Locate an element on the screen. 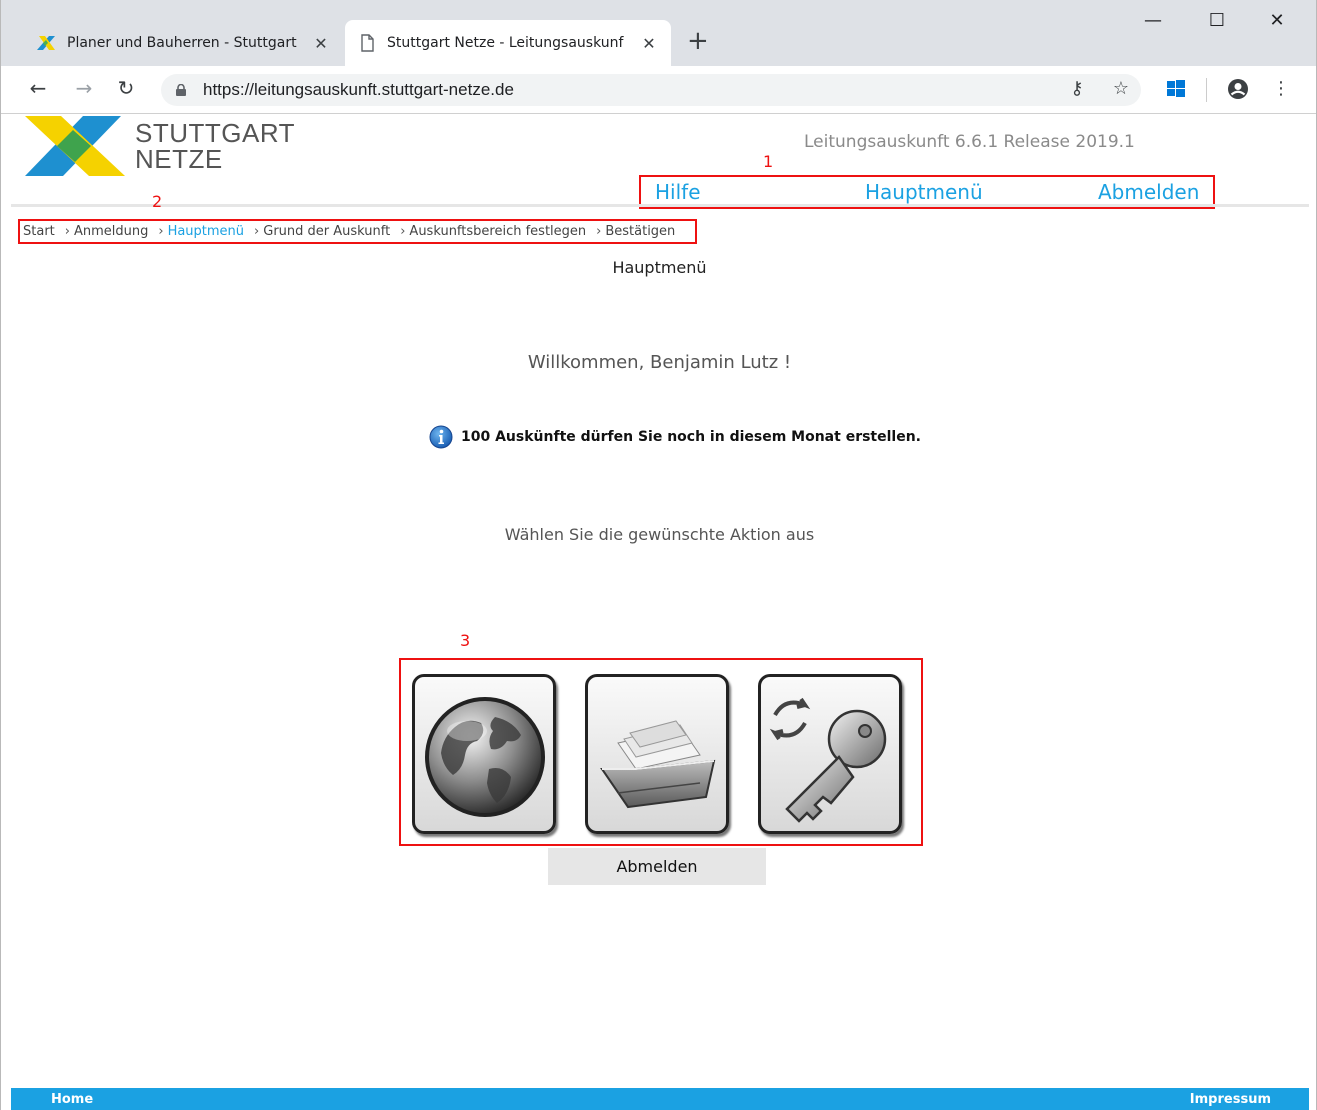  brand-name: STUTTGART NETZE is located at coordinates (215, 146).